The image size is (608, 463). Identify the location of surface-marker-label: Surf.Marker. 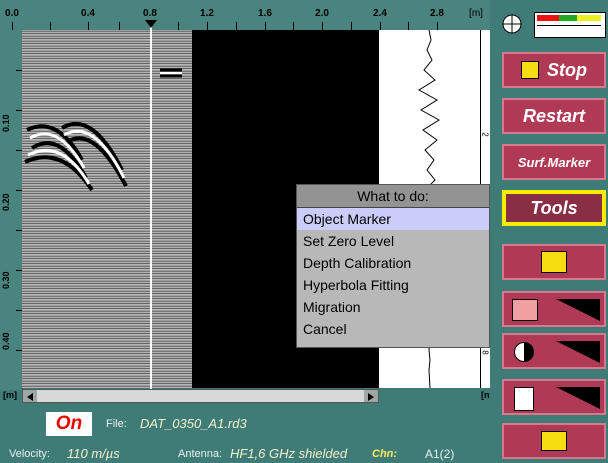
(554, 162).